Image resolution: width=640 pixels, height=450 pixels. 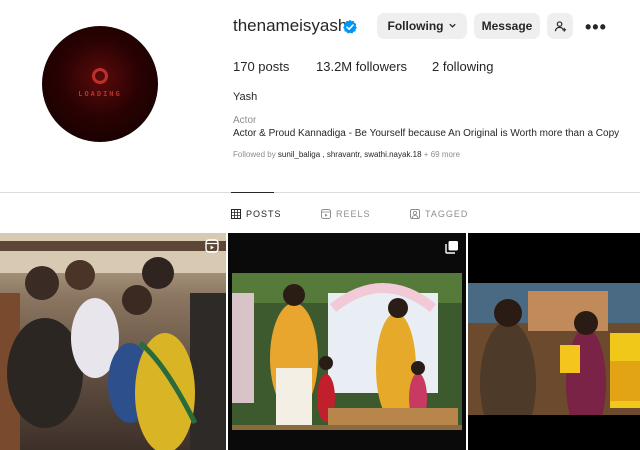 What do you see at coordinates (254, 154) in the screenshot?
I see `followed-by-prefix: Followed by` at bounding box center [254, 154].